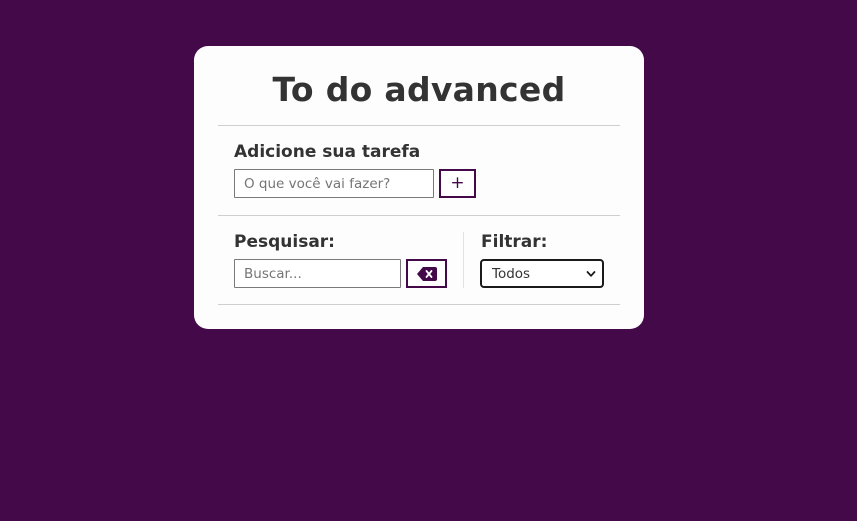 Image resolution: width=857 pixels, height=521 pixels. I want to click on backspace-icon, so click(426, 273).